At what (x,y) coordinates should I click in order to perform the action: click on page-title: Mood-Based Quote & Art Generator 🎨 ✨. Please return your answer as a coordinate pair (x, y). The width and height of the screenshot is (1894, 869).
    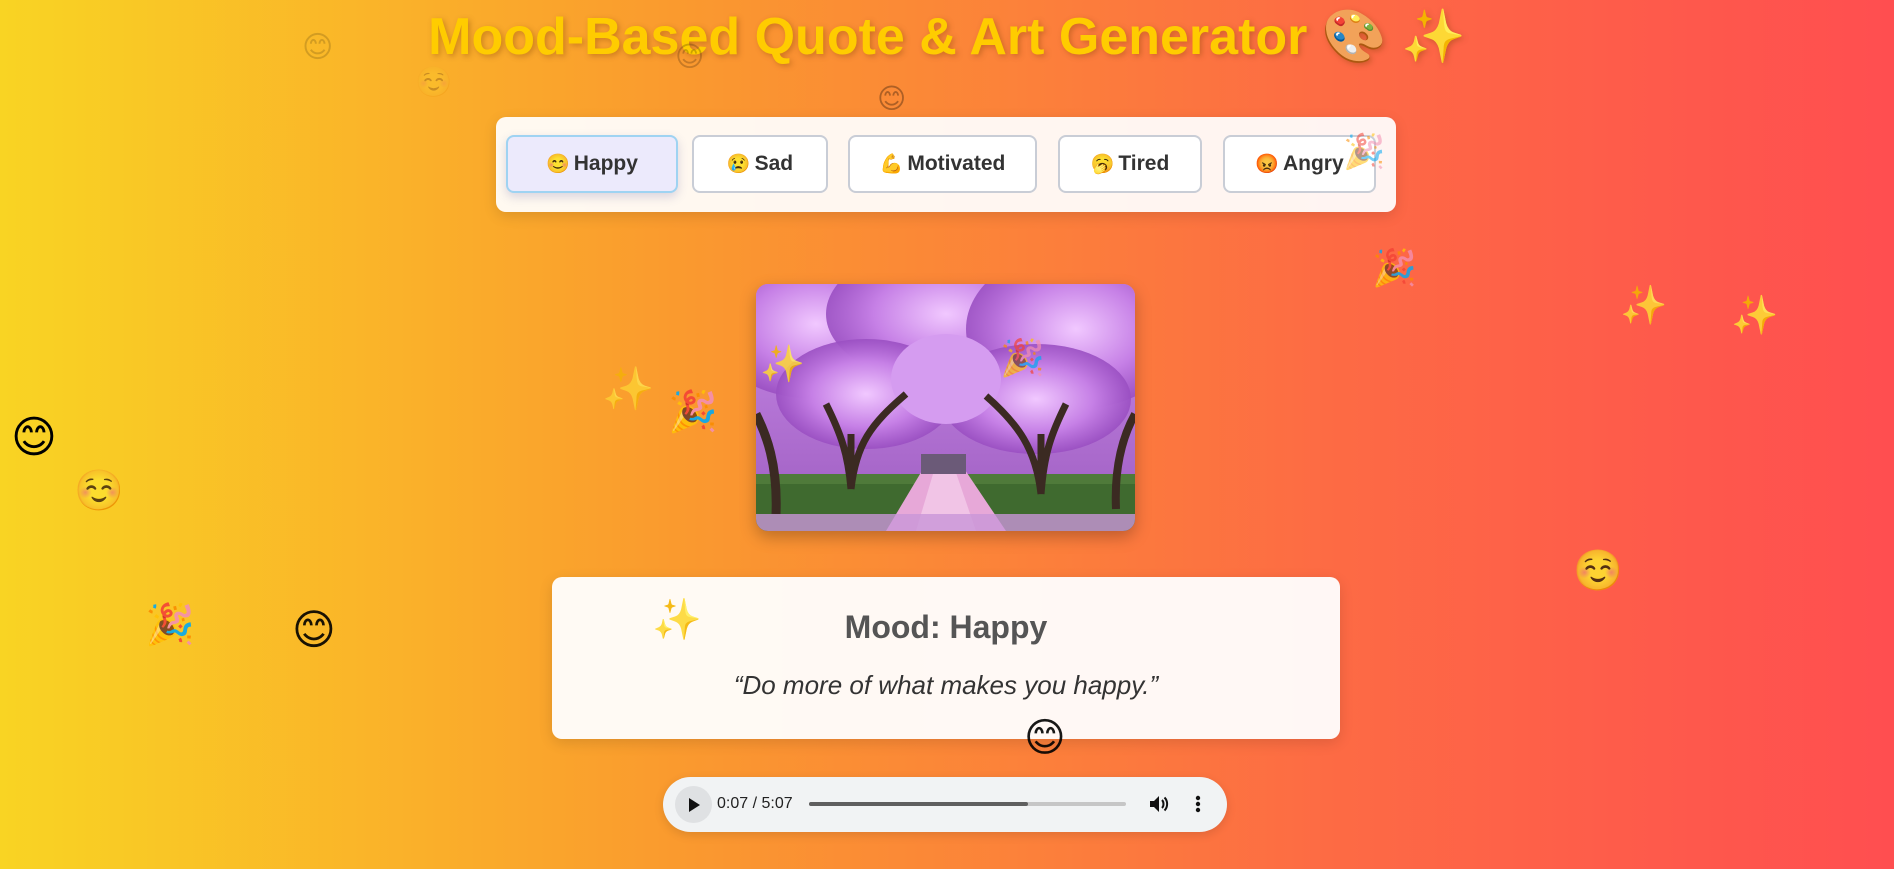
    Looking at the image, I should click on (947, 36).